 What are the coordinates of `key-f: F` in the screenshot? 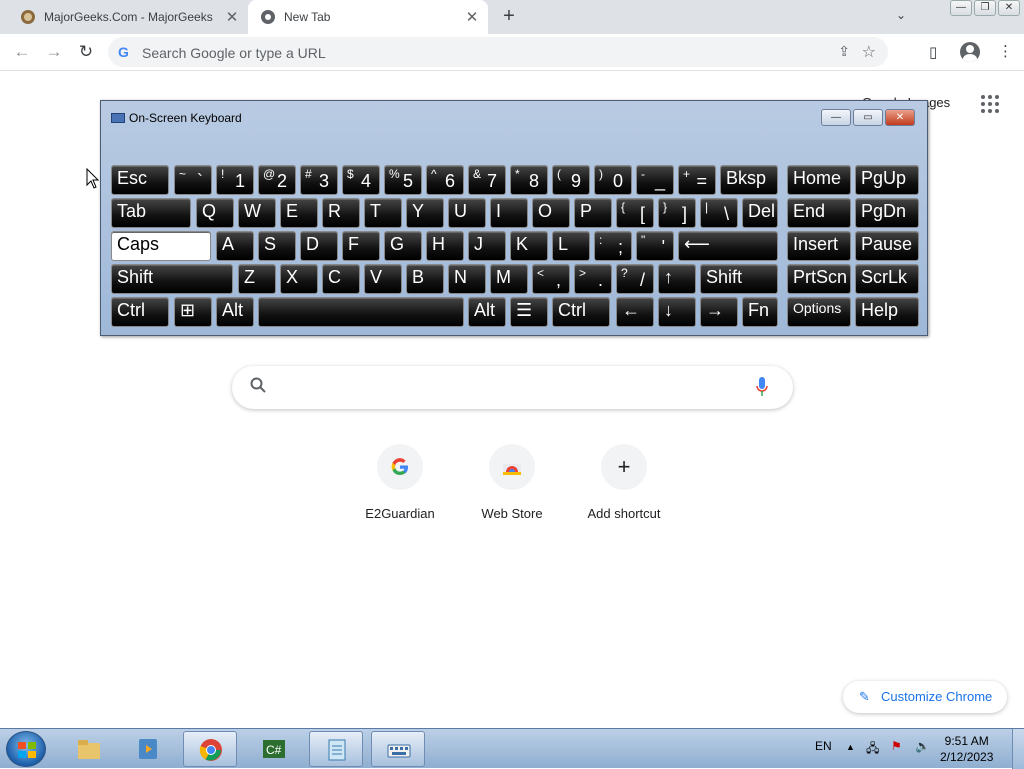 It's located at (361, 246).